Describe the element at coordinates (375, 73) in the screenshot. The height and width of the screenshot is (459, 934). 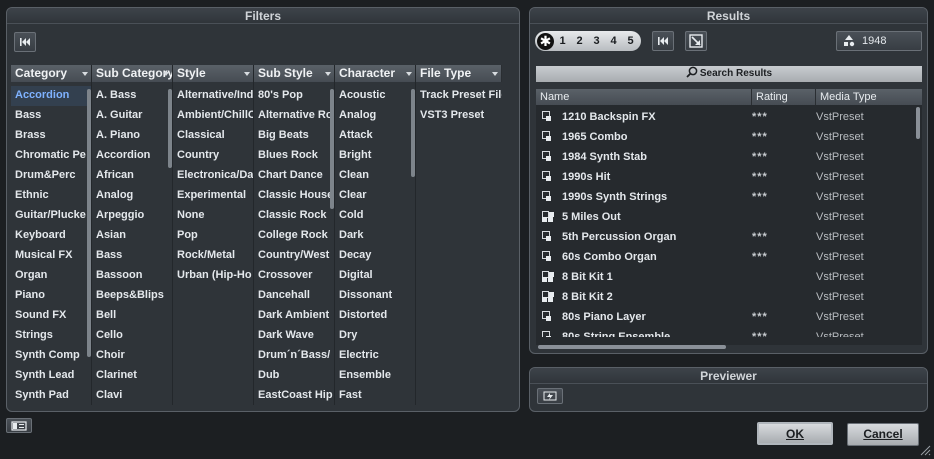
I see `filter-column-header: Character` at that location.